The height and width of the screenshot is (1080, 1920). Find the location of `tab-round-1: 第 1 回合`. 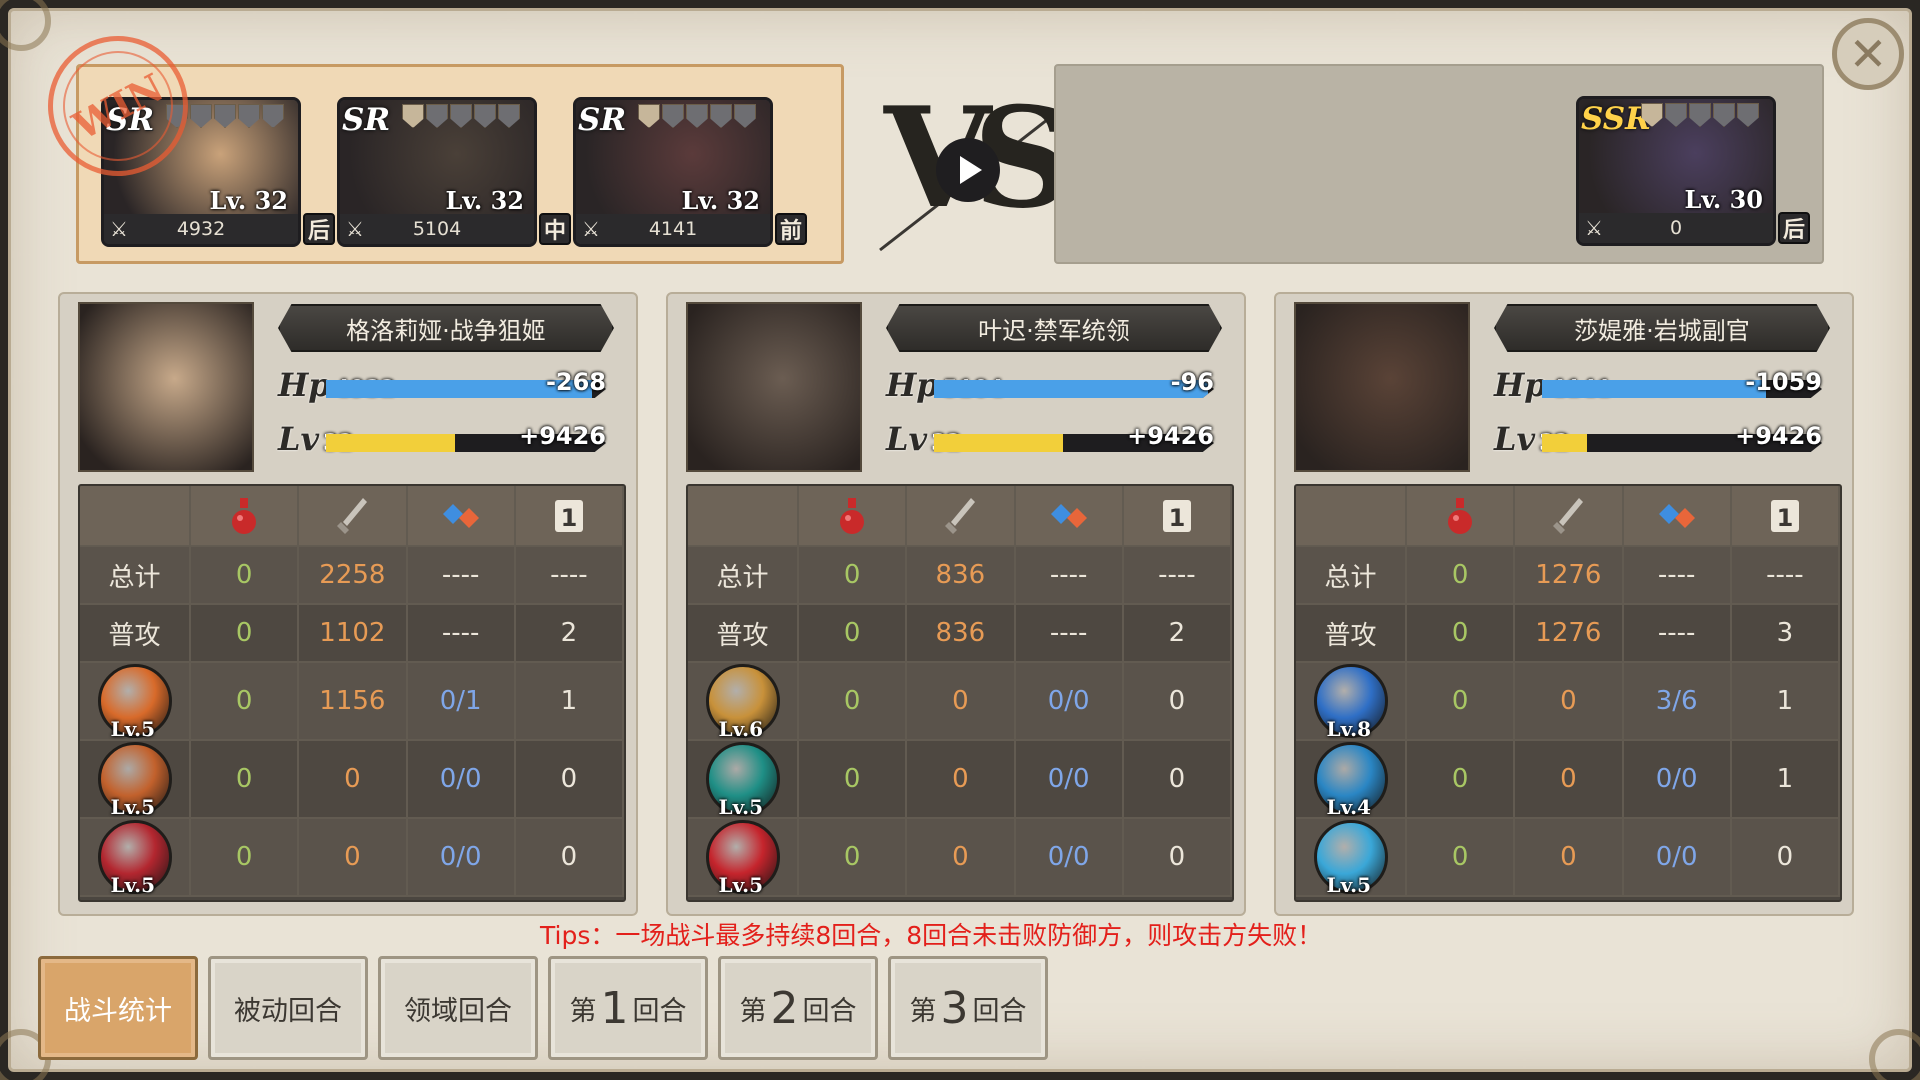

tab-round-1: 第 1 回合 is located at coordinates (628, 1008).